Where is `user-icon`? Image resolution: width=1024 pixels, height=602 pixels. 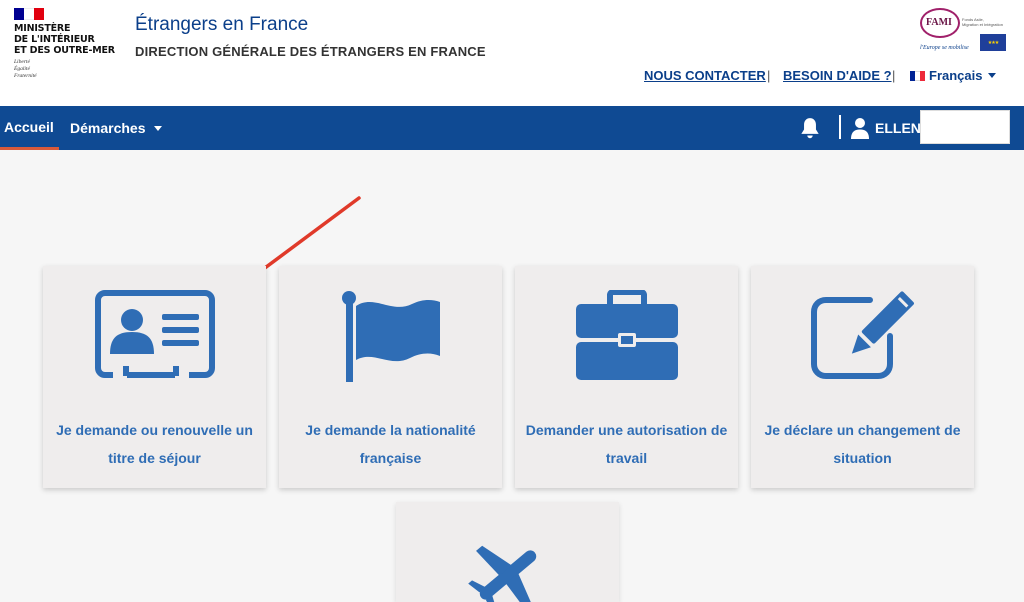 user-icon is located at coordinates (860, 128).